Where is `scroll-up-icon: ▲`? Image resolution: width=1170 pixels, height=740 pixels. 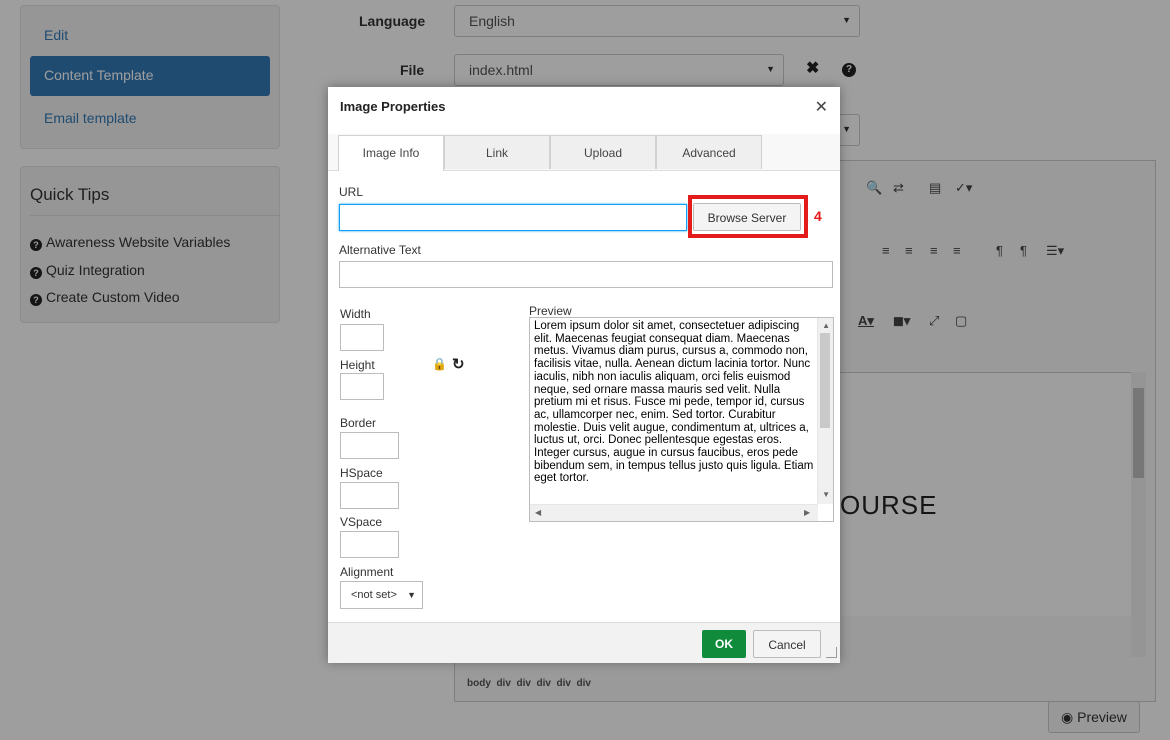
scroll-up-icon: ▲ is located at coordinates (826, 325).